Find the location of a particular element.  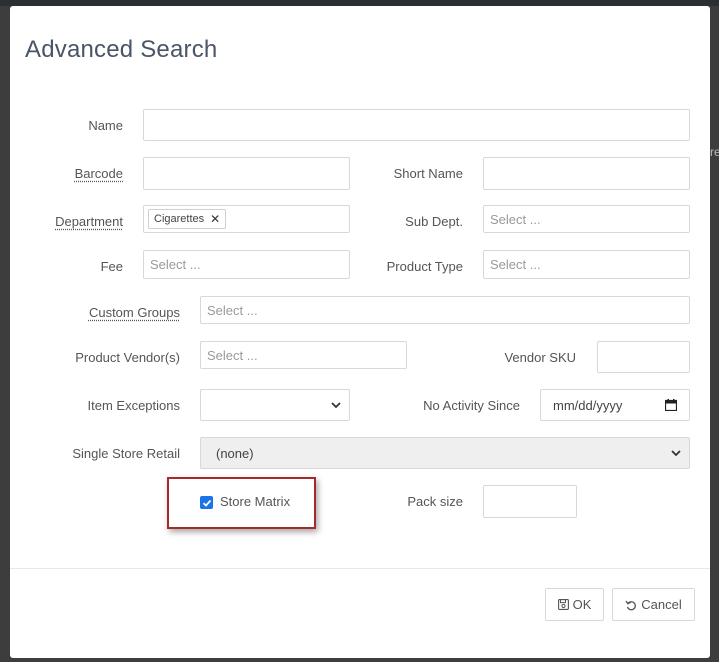

product-vendors-label: Product Vendor(s) is located at coordinates (127, 357).